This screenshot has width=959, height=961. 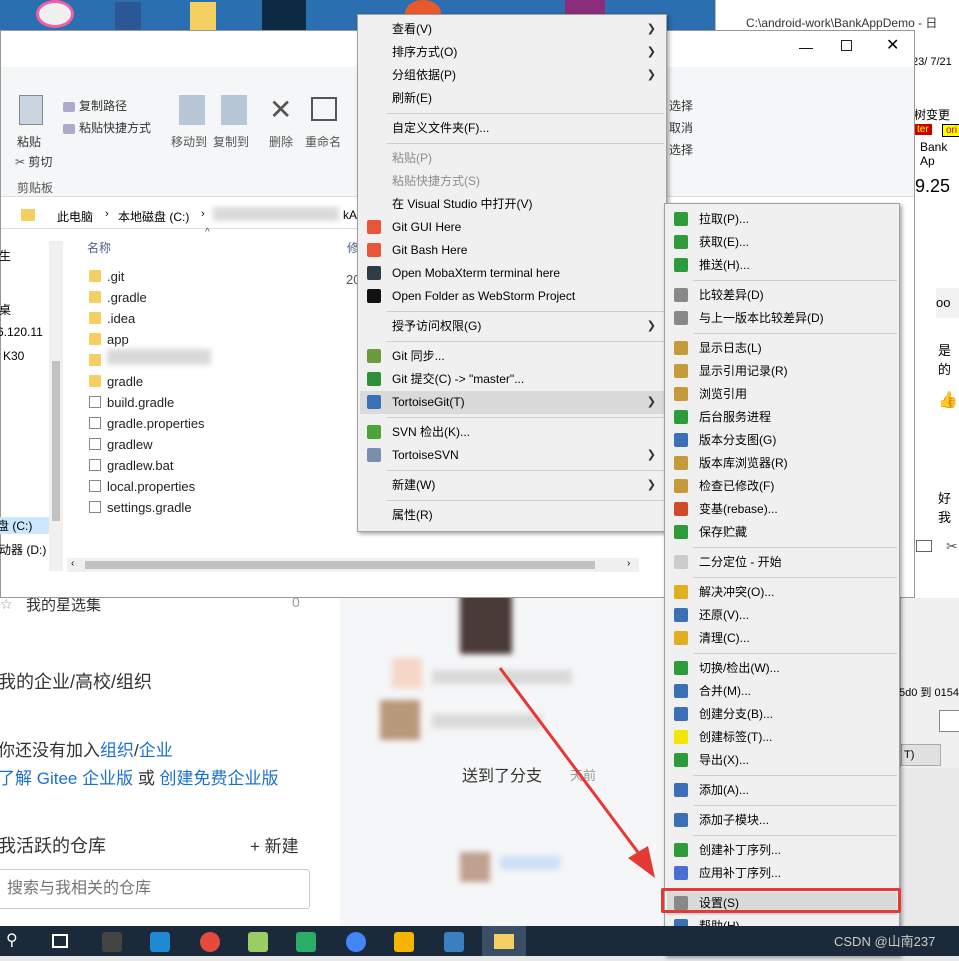 I want to click on list-item: gradle.properties, so click(x=147, y=423).